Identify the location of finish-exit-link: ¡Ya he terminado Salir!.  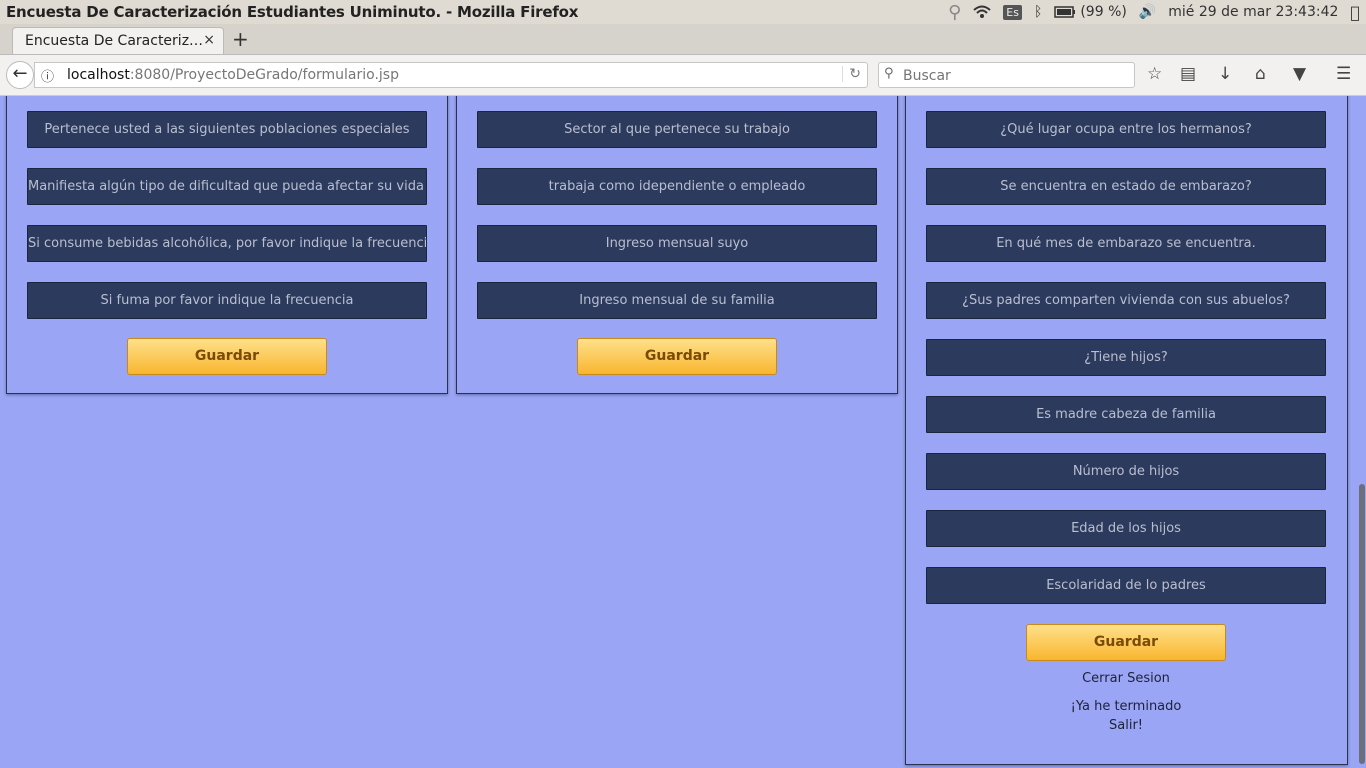
(1126, 716).